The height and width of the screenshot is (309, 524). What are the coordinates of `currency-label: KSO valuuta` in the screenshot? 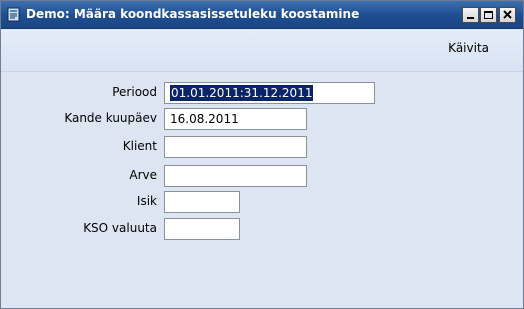 It's located at (120, 228).